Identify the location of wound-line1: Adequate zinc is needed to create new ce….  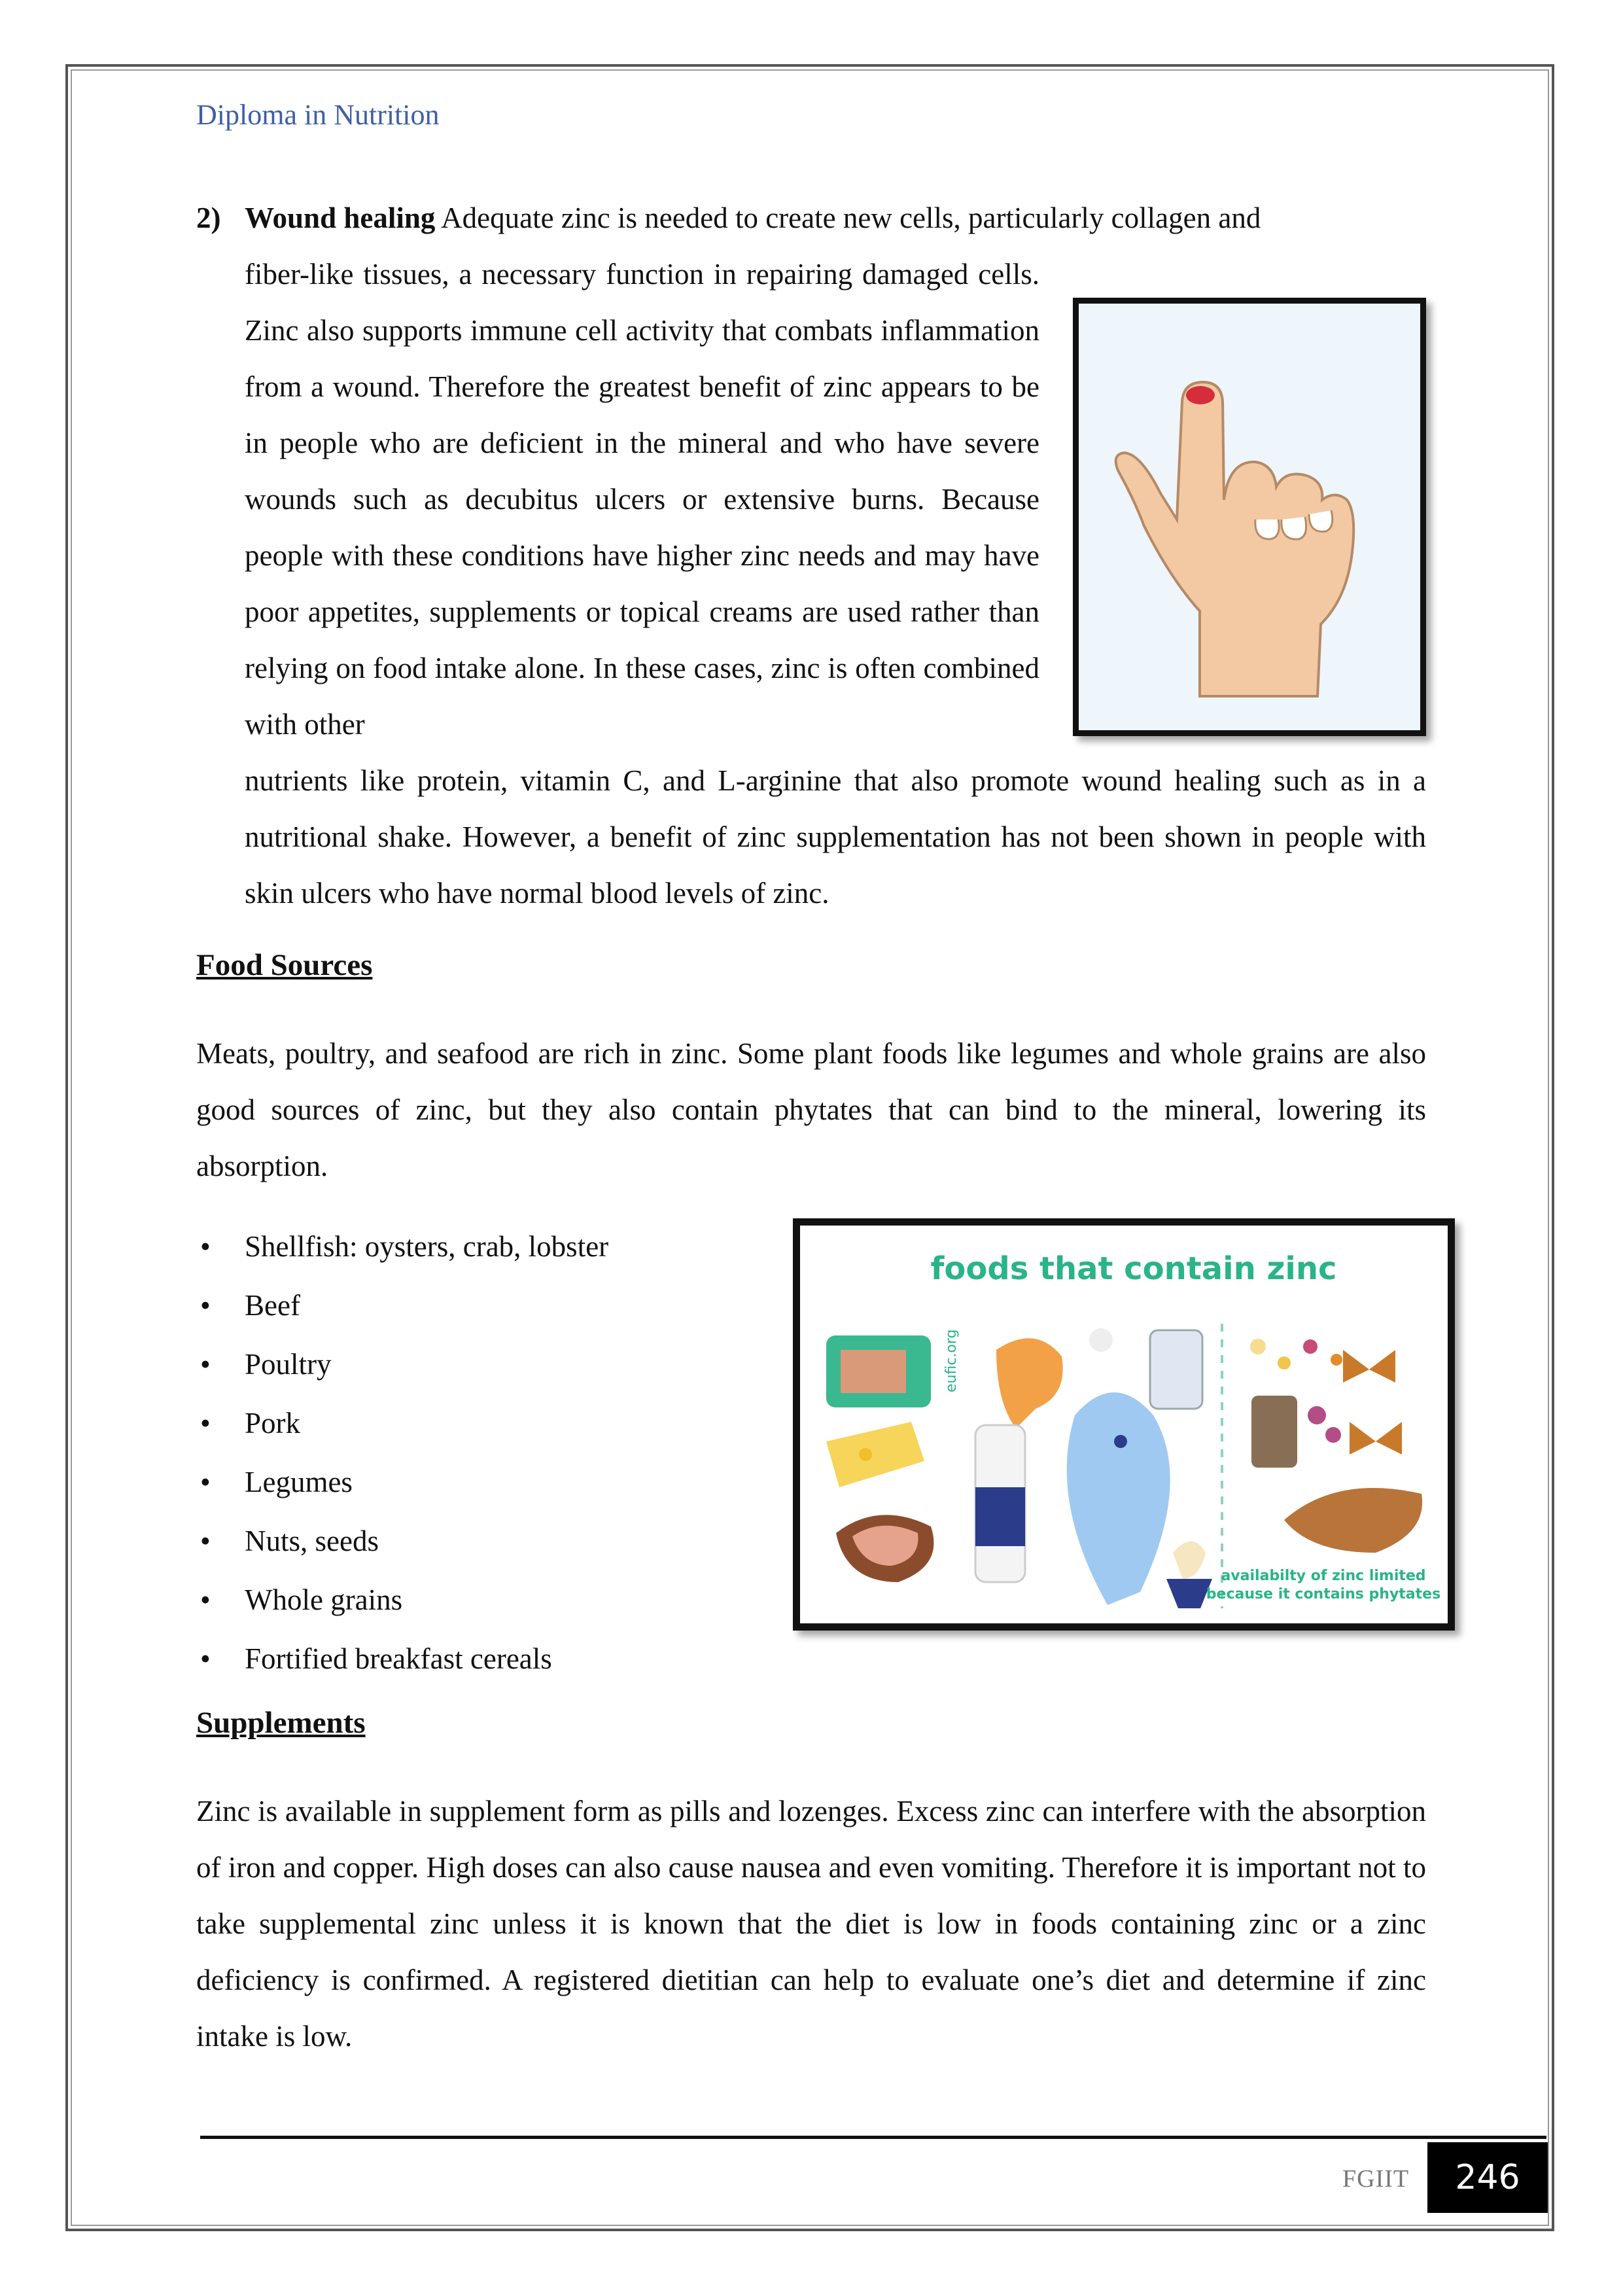
(848, 218).